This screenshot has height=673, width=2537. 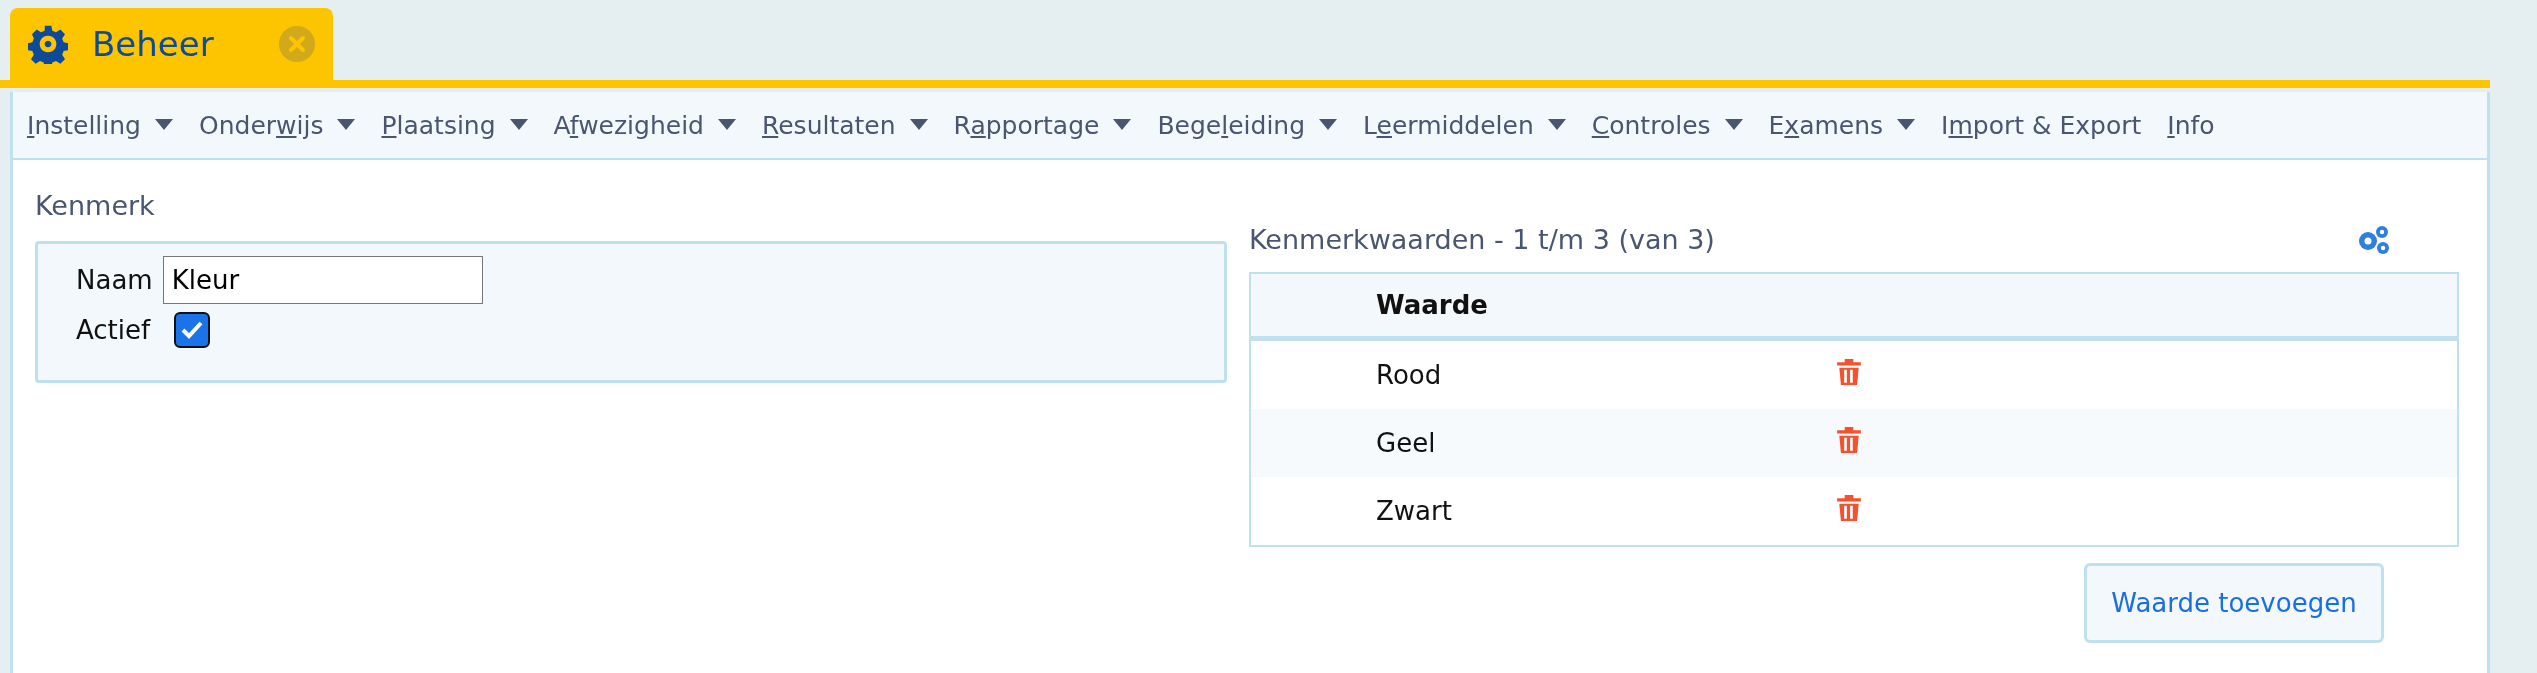 What do you see at coordinates (48, 44) in the screenshot?
I see `gear-icon` at bounding box center [48, 44].